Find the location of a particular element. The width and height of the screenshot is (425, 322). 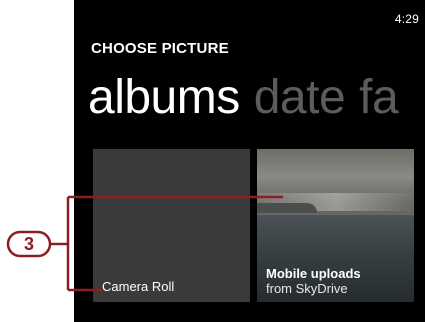

album-name: Mobile uploads is located at coordinates (313, 273).